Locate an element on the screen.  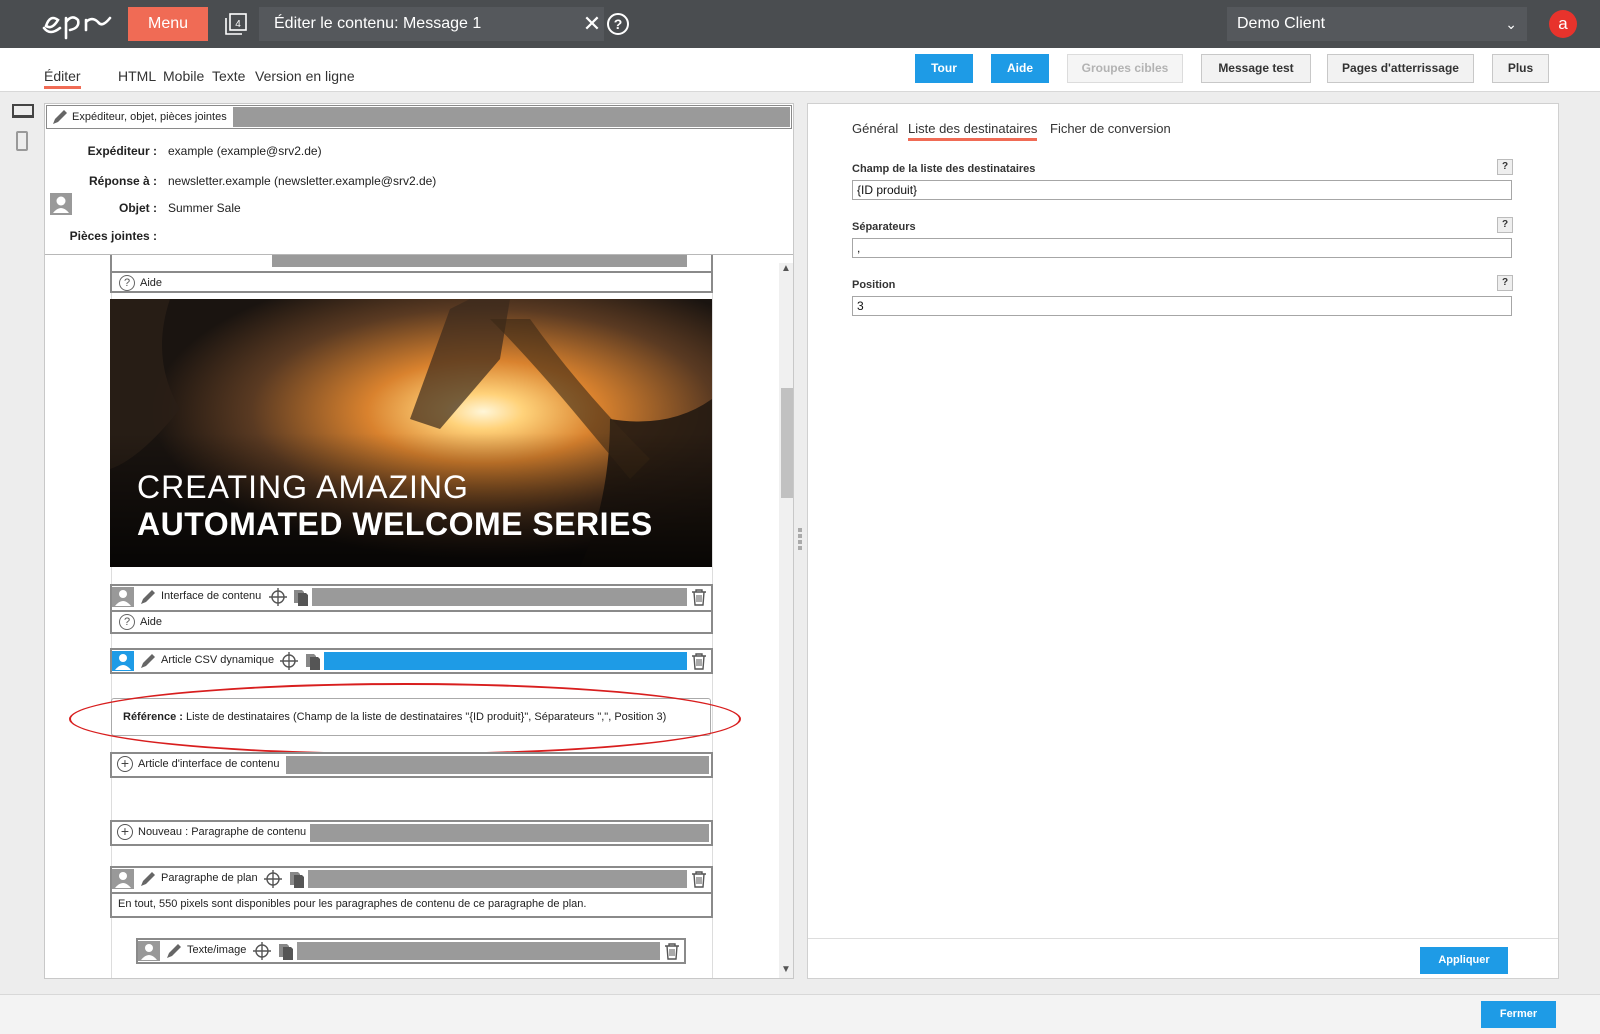
sender-header-bar: Expéditeur, objet, pièces jointes is located at coordinates (419, 117).